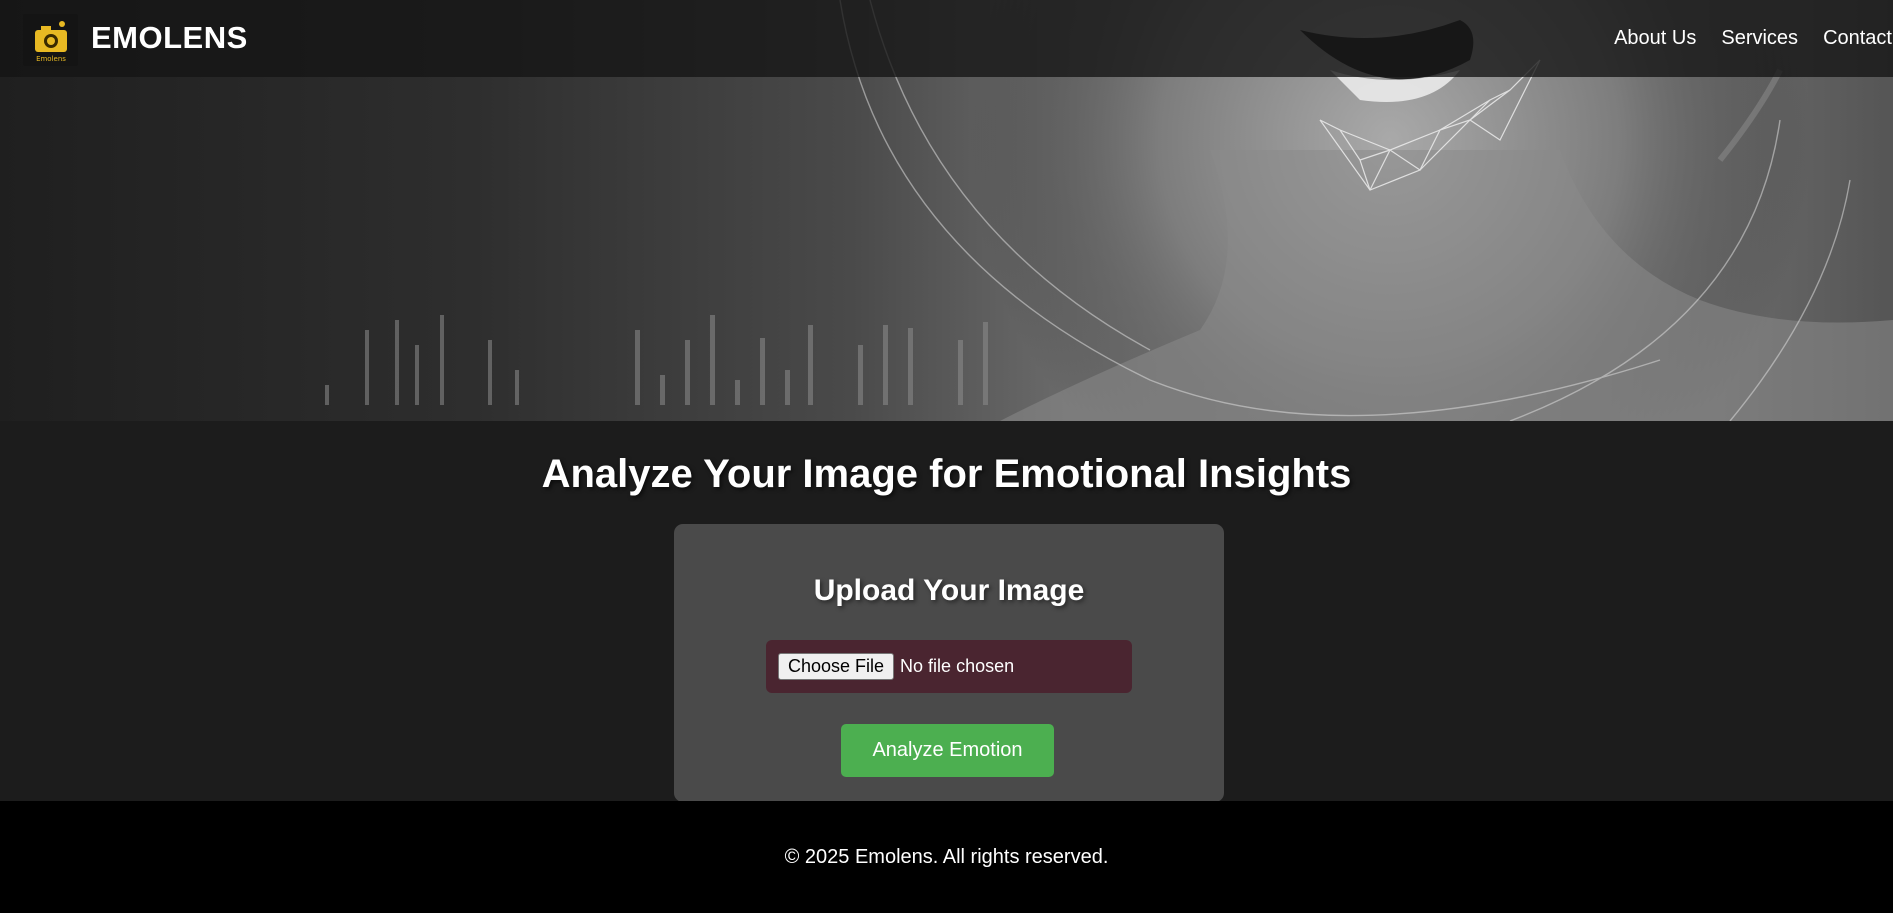 This screenshot has width=1893, height=915. I want to click on logo-caption: Emolens, so click(51, 59).